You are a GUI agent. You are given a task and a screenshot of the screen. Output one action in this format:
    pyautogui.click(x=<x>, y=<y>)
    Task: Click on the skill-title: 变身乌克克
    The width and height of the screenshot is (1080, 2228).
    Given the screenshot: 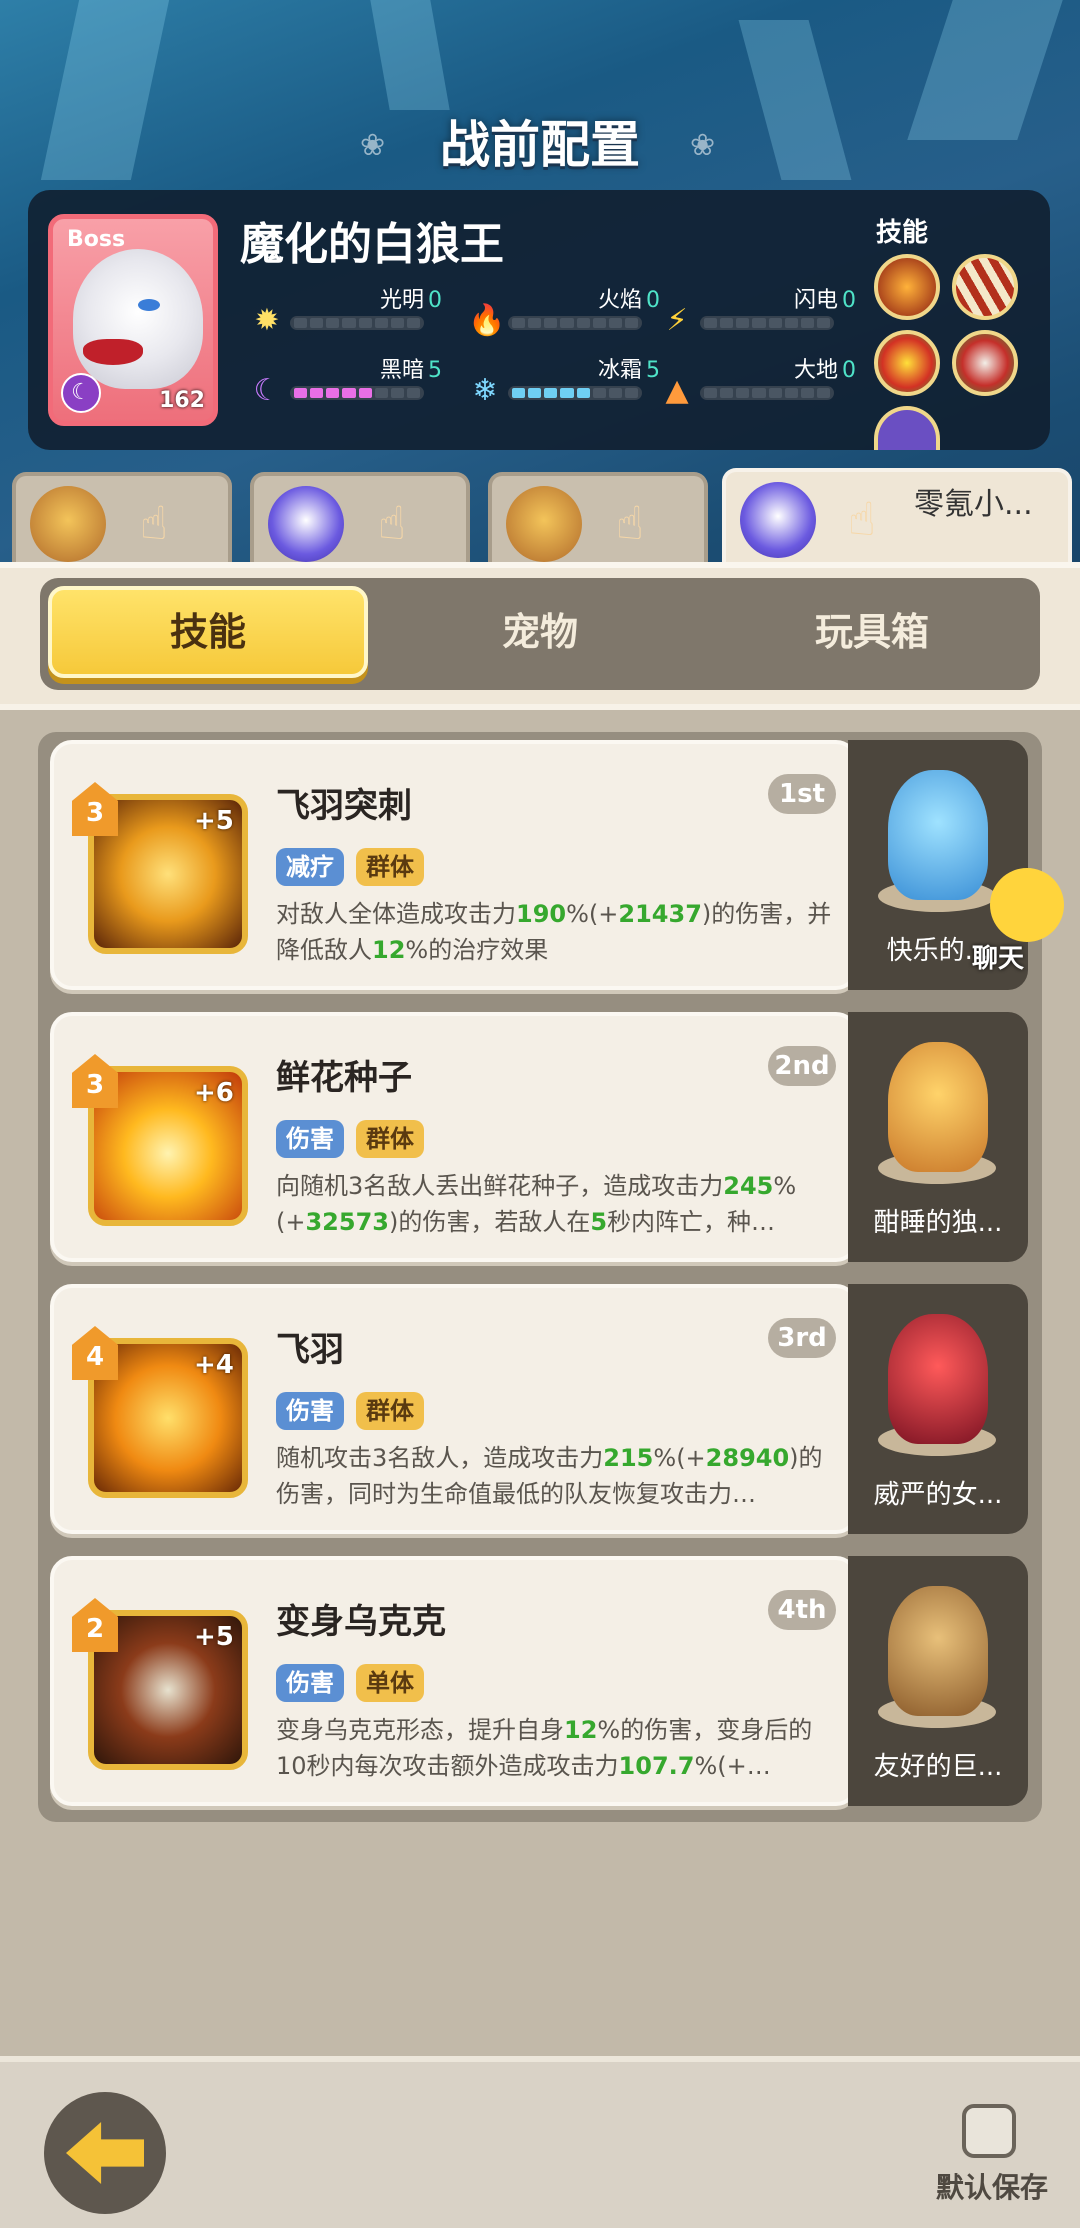 What is the action you would take?
    pyautogui.click(x=361, y=1622)
    